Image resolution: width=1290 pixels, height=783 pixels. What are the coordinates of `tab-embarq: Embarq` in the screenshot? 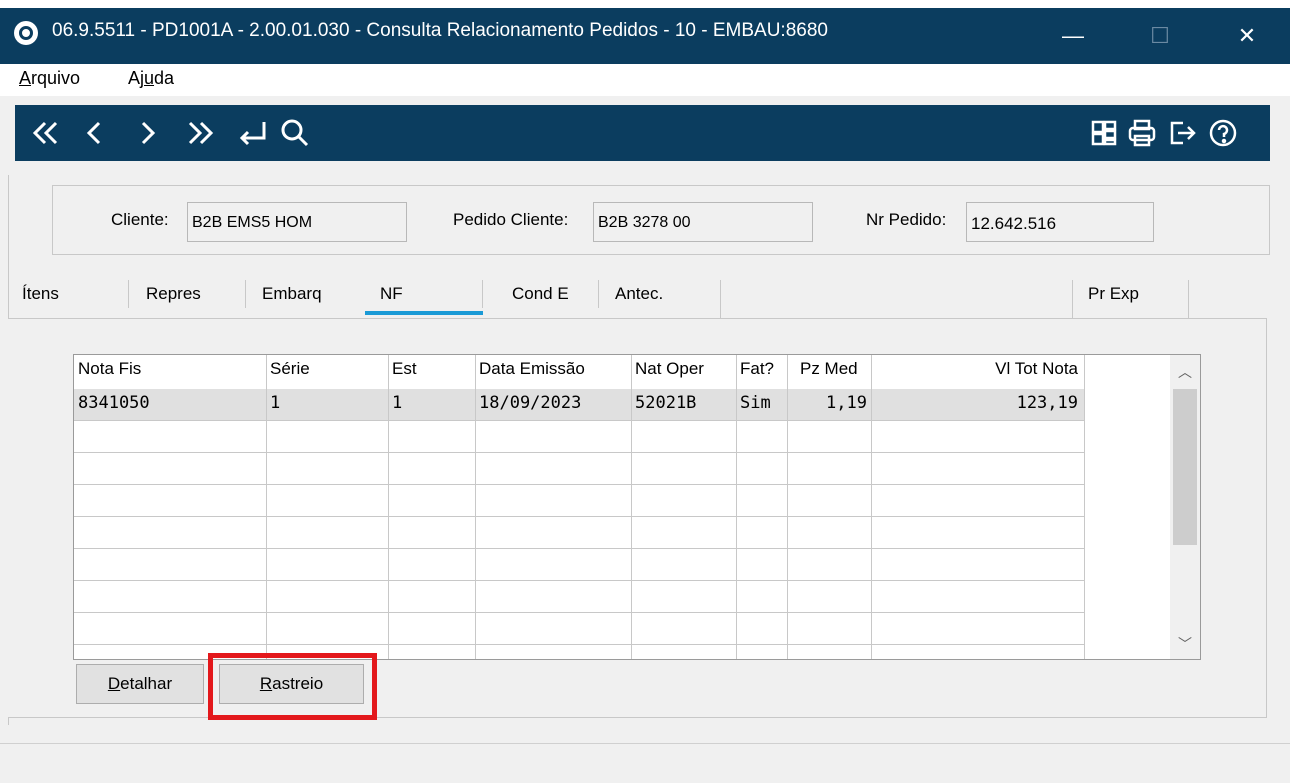 It's located at (292, 294).